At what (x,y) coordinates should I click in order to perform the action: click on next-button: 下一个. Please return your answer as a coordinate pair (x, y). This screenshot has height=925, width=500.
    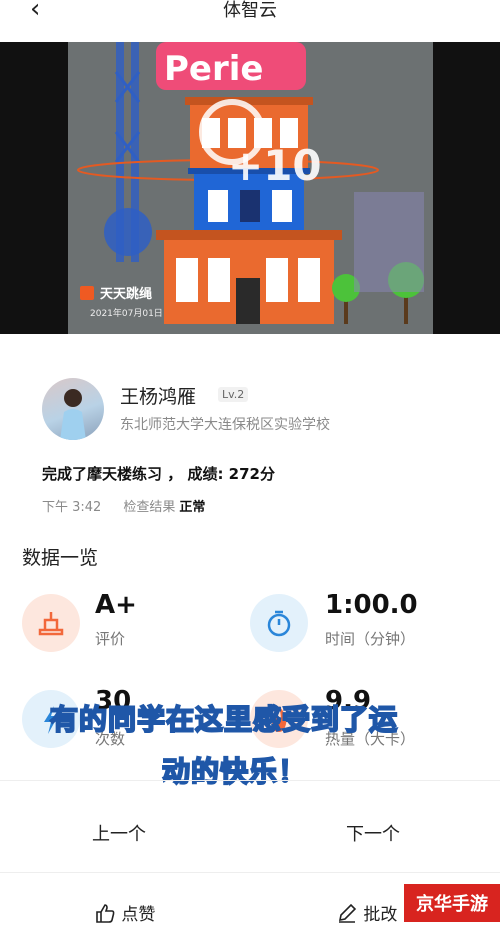
    Looking at the image, I should click on (373, 833).